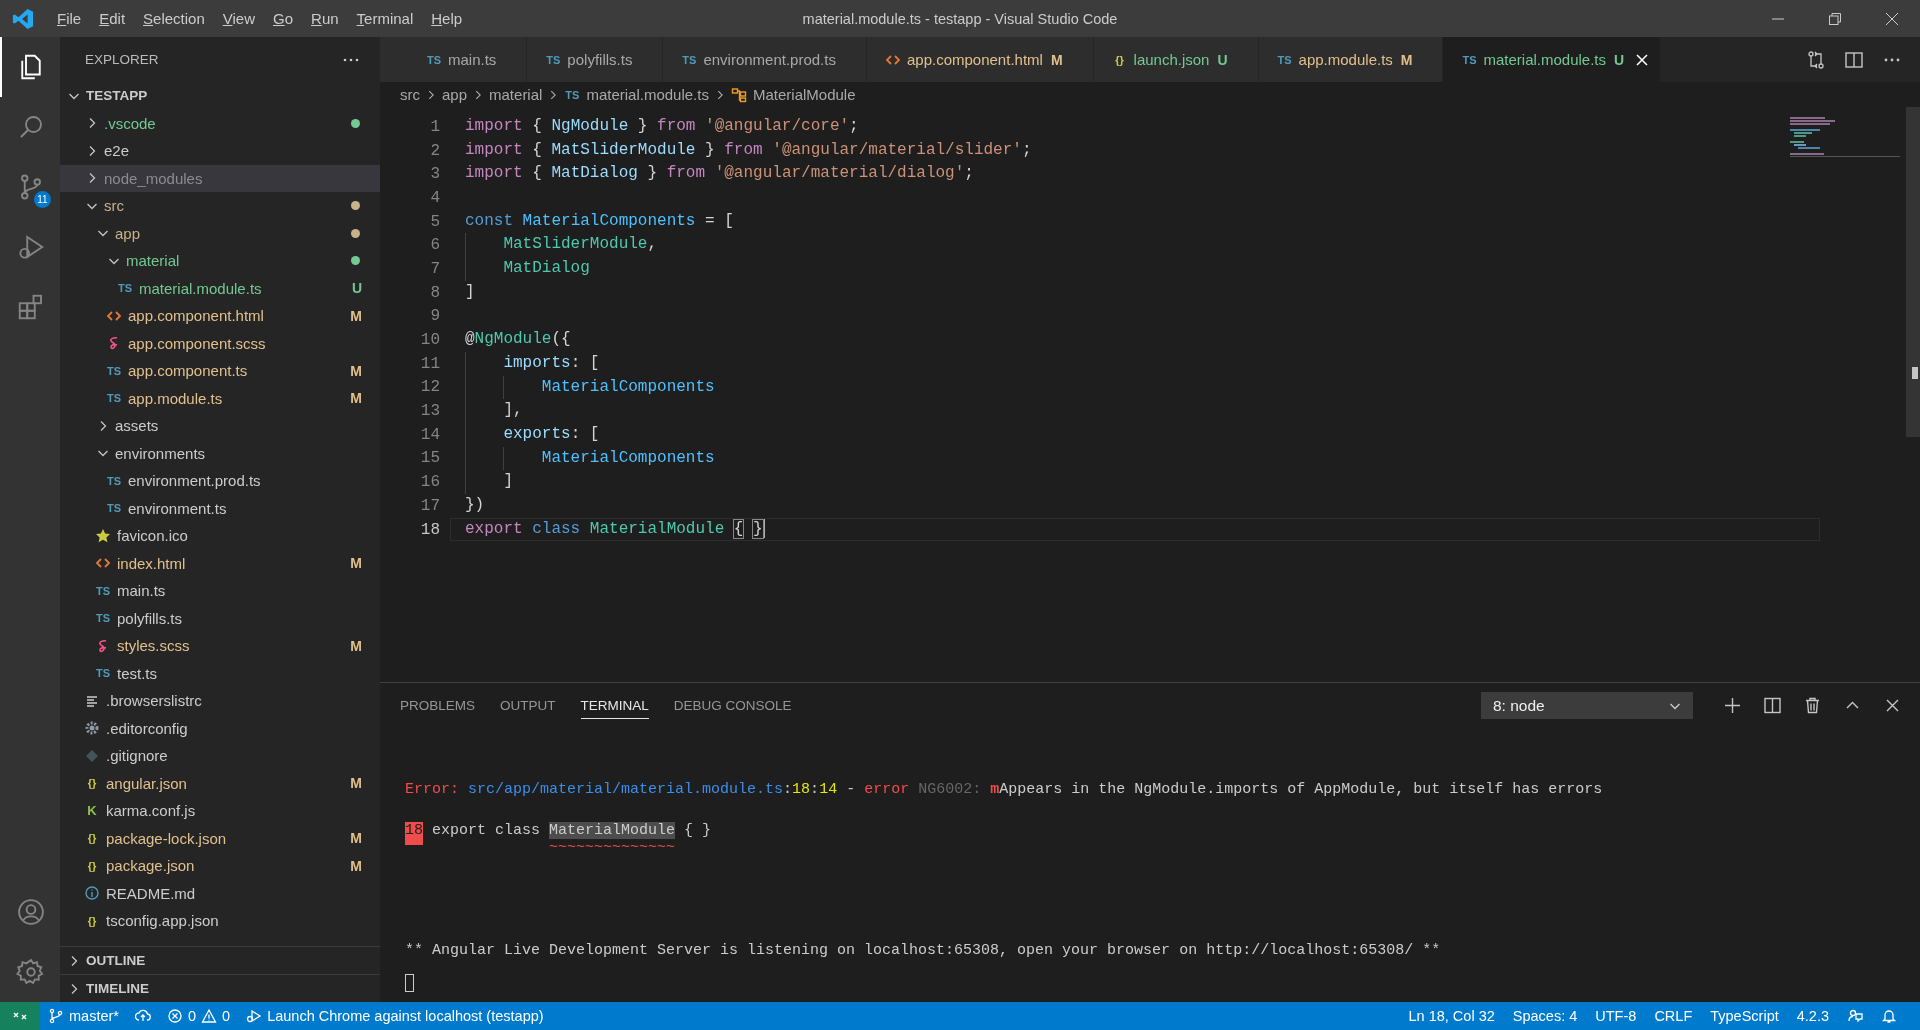  Describe the element at coordinates (238, 18) in the screenshot. I see `menu-item: View` at that location.